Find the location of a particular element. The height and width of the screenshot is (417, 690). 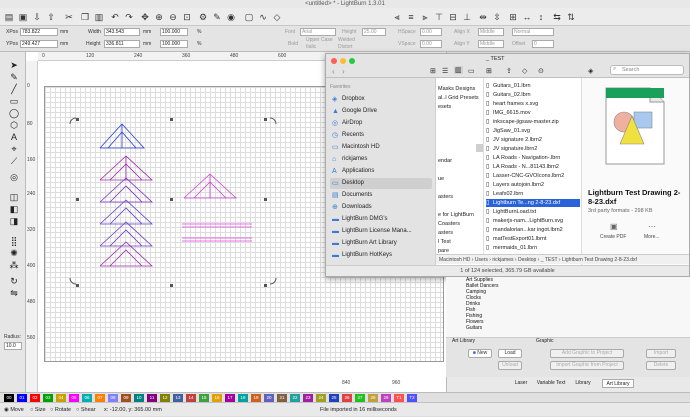

zoom-in-icon: ⊕ is located at coordinates (159, 17).